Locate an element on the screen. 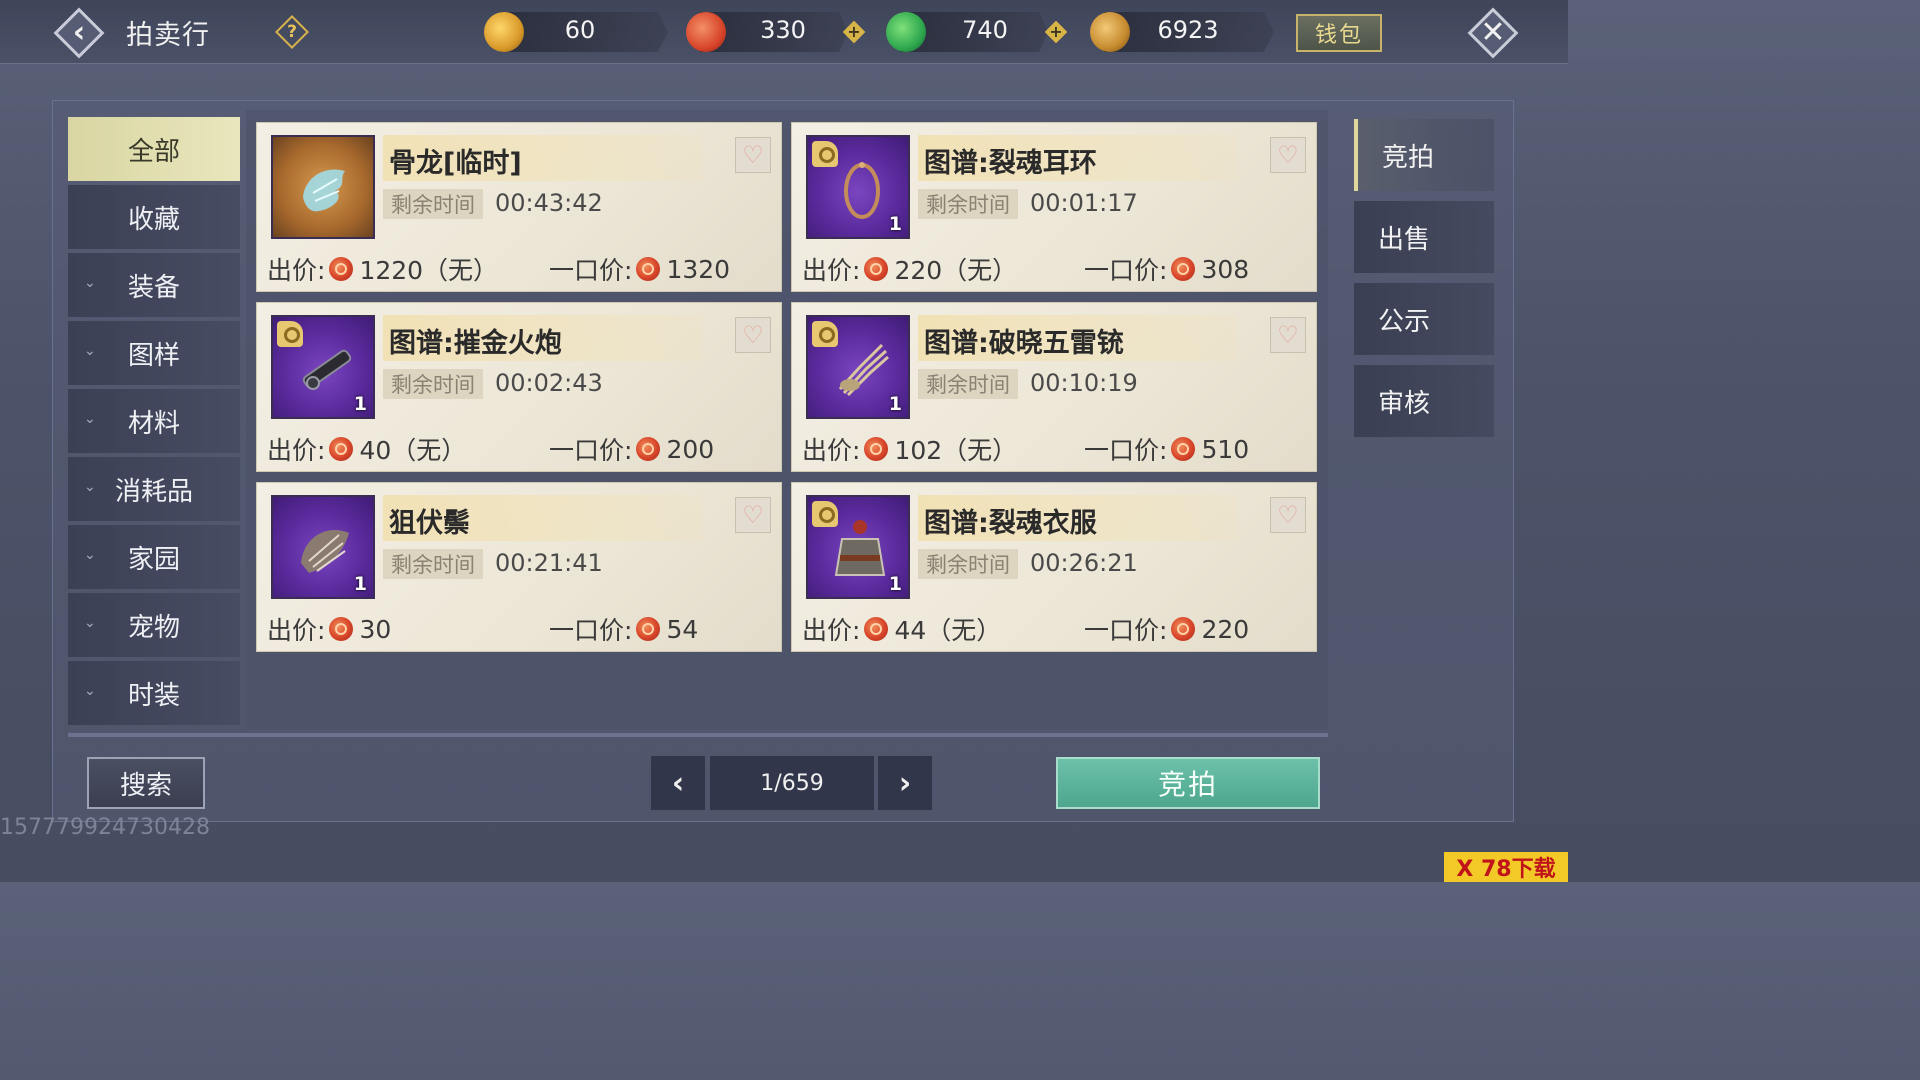  tab-label: 竞拍 is located at coordinates (1408, 157).